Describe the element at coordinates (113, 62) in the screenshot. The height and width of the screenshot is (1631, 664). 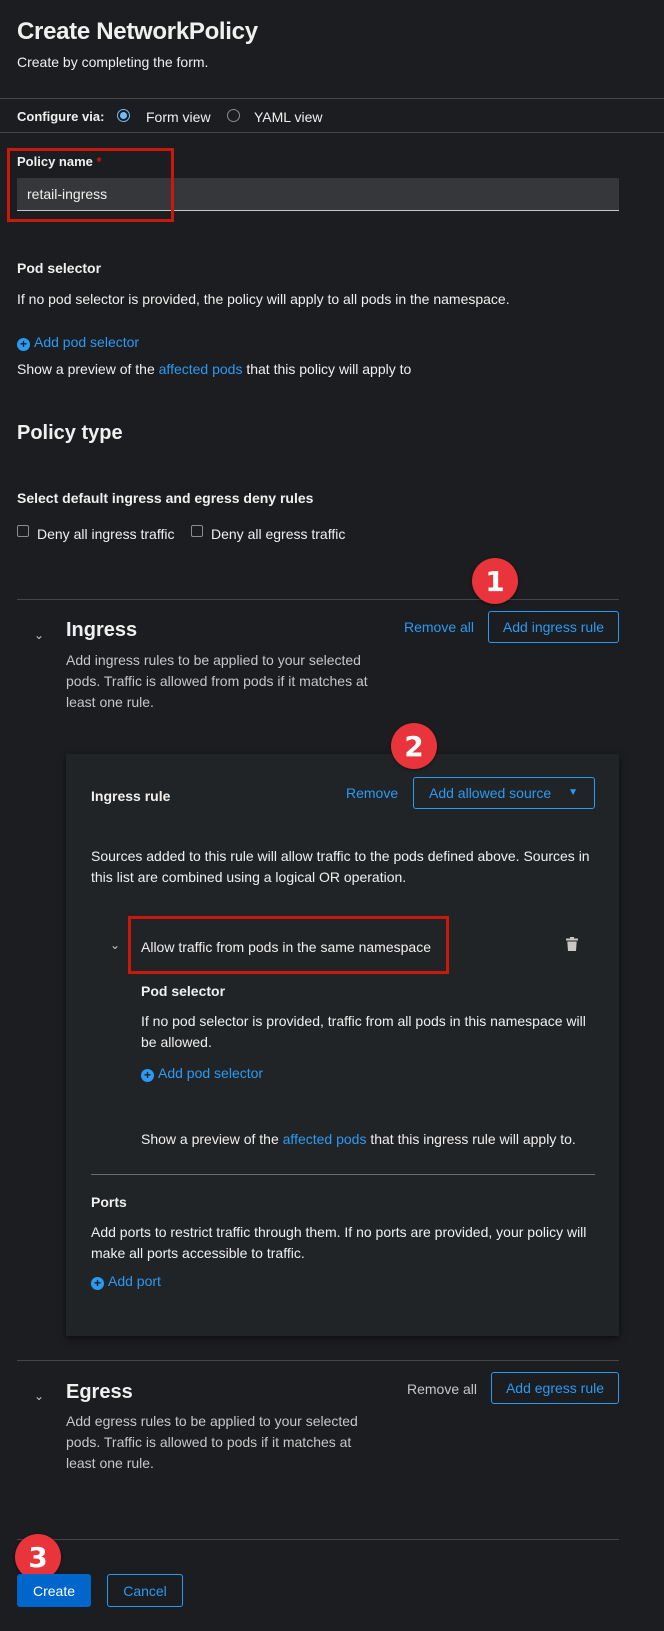
I see `page-subtitle: Create by completing the form.` at that location.